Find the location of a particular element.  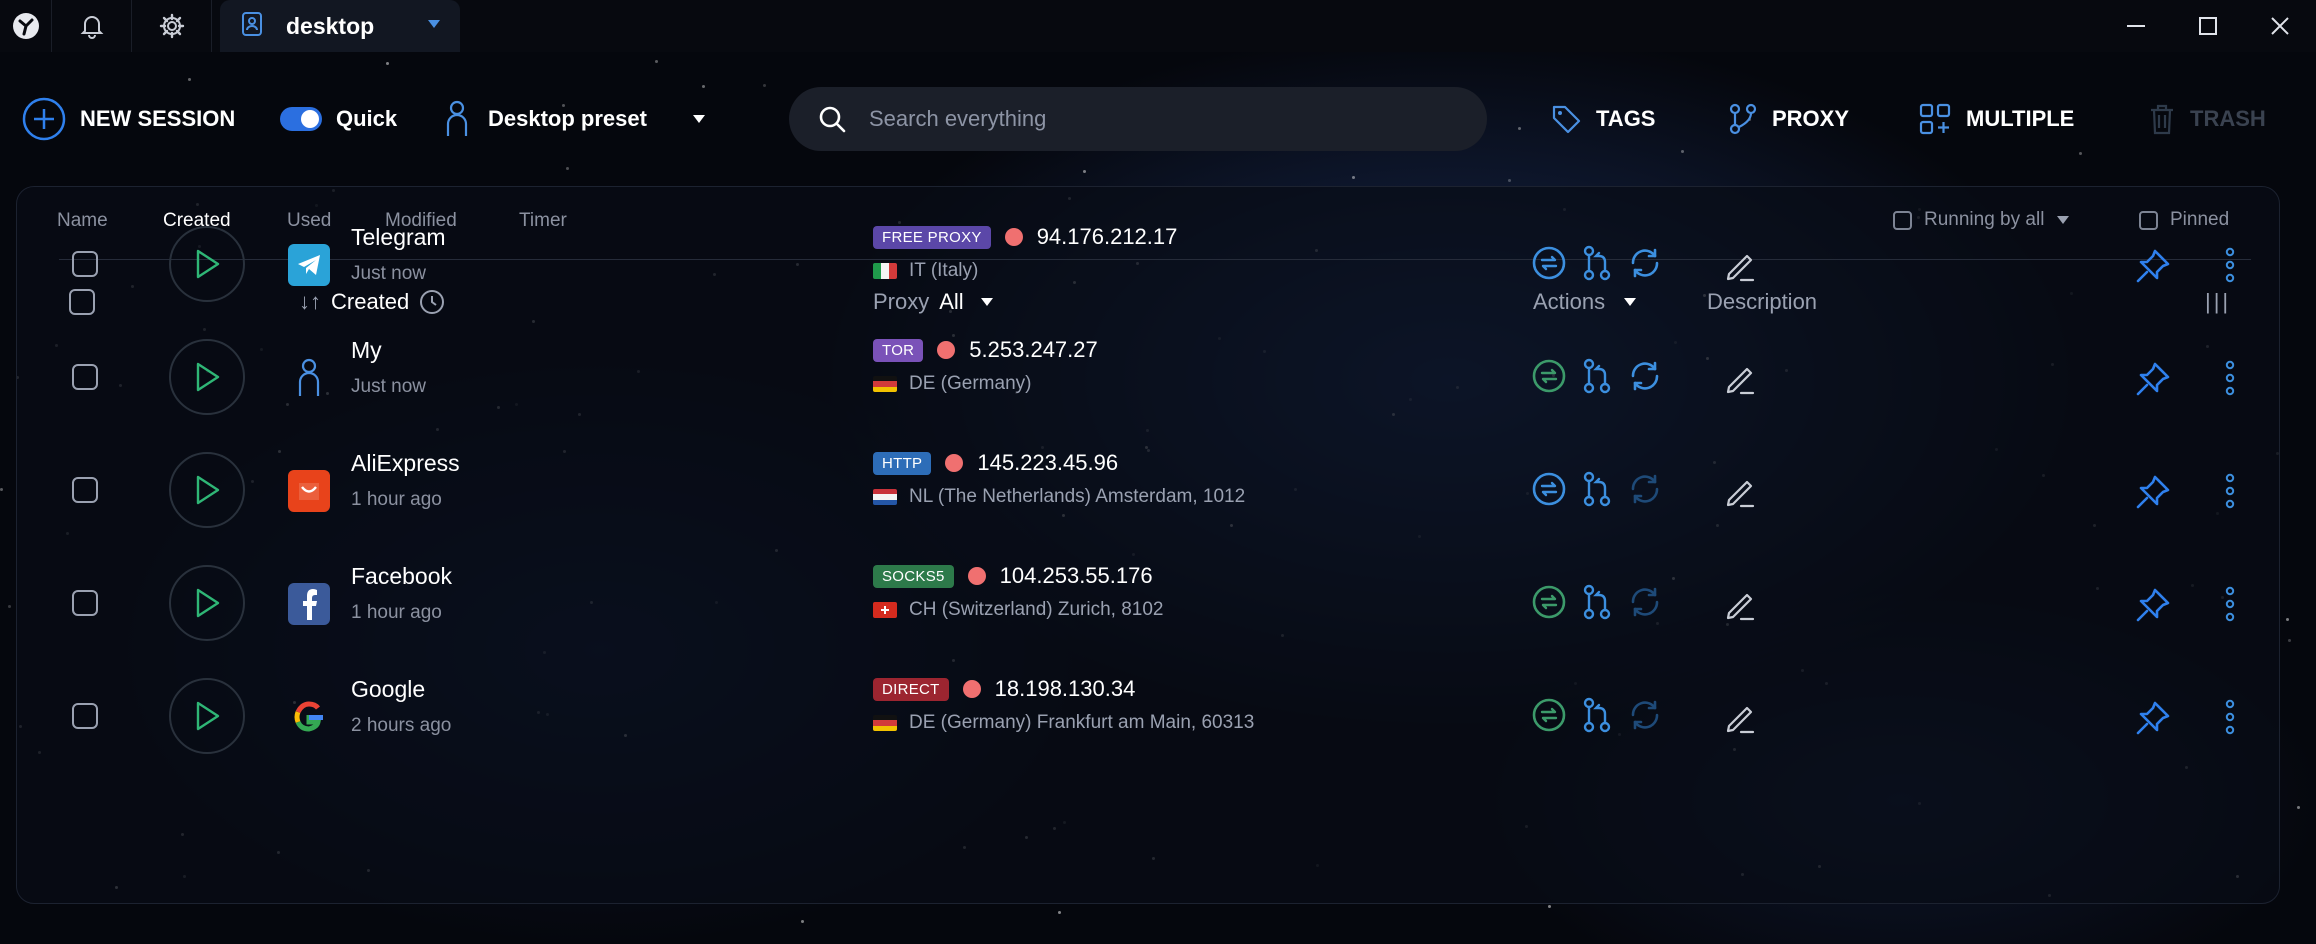

proxy-ip: 145.223.45.96 is located at coordinates (1047, 463).